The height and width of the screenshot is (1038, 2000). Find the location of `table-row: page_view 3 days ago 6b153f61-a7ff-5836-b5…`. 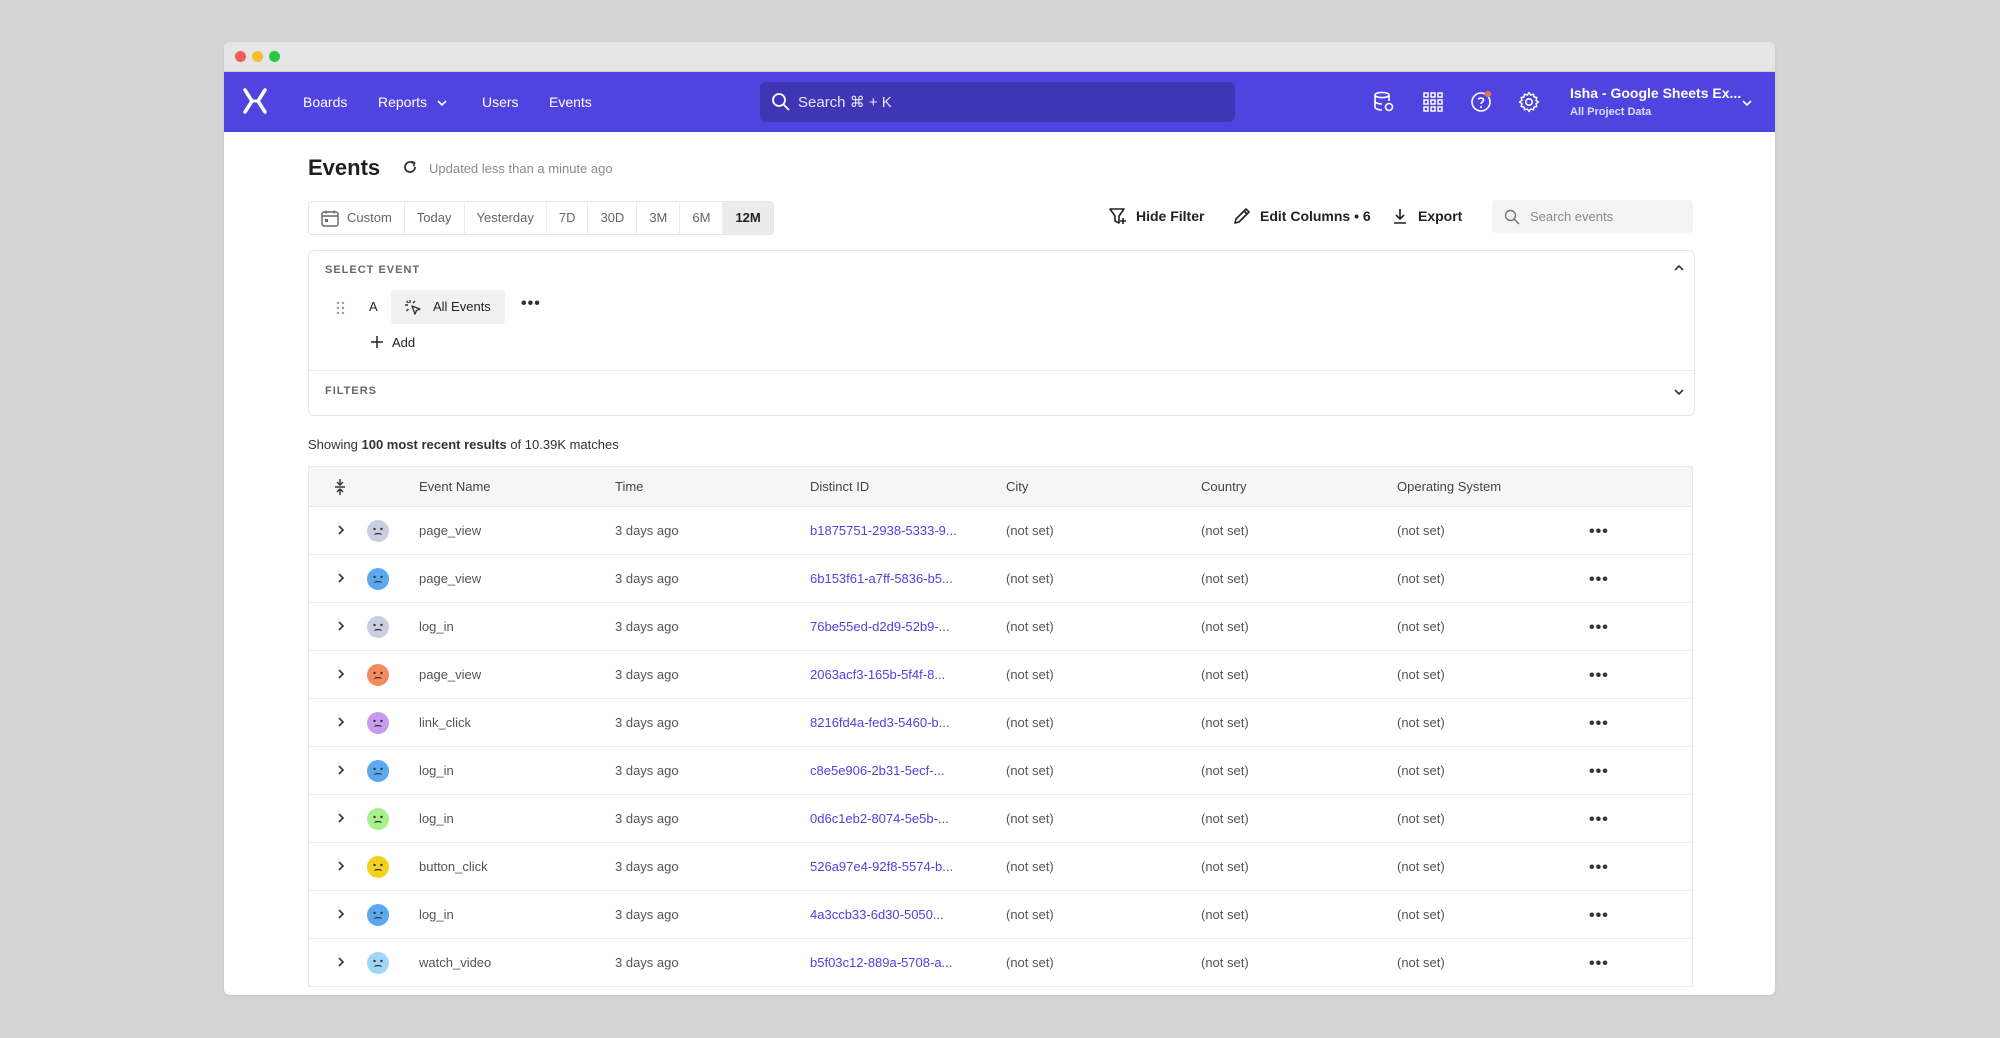

table-row: page_view 3 days ago 6b153f61-a7ff-5836-b5… is located at coordinates (1000, 579).